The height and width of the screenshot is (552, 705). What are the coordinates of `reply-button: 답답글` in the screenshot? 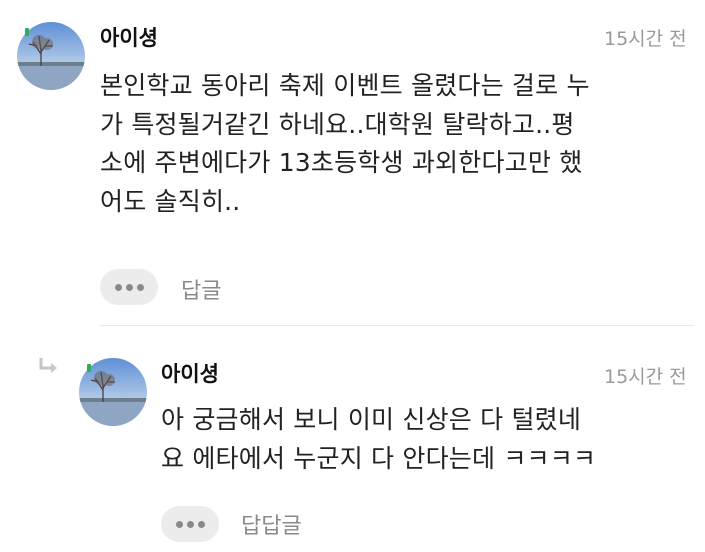 It's located at (271, 524).